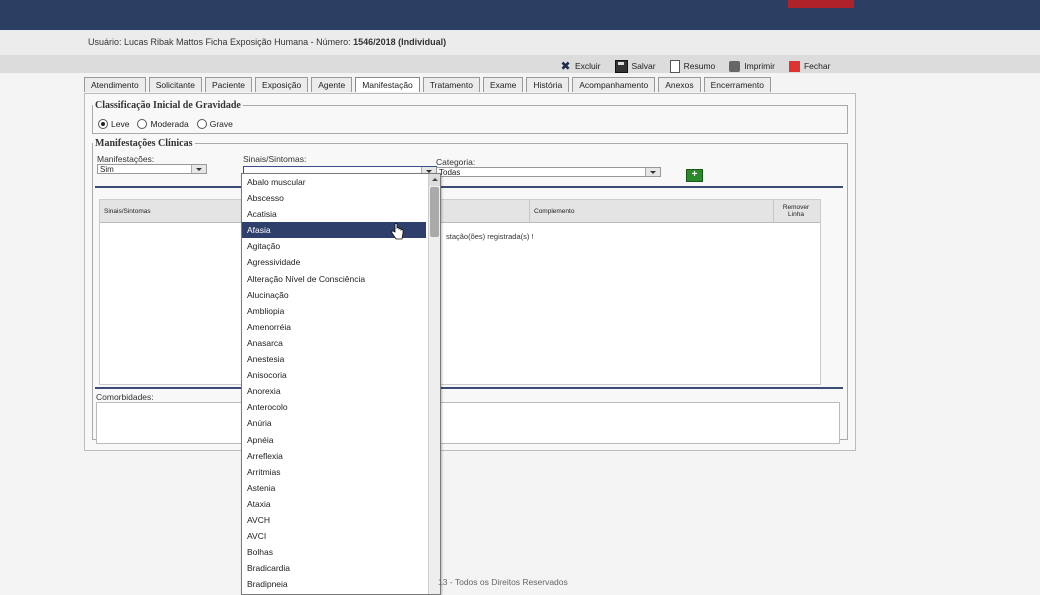 The image size is (1040, 595). I want to click on radio-grave: Grave, so click(214, 124).